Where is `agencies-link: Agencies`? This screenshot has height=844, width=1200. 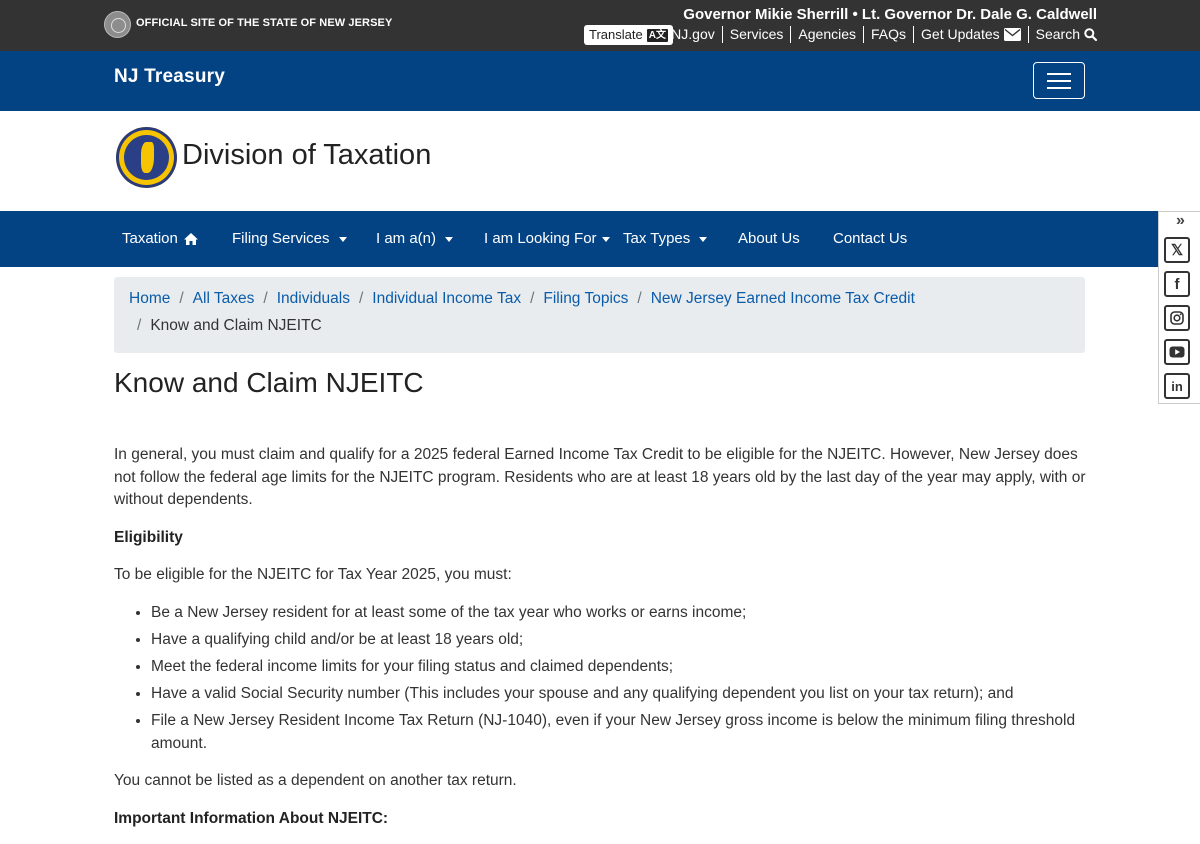 agencies-link: Agencies is located at coordinates (826, 34).